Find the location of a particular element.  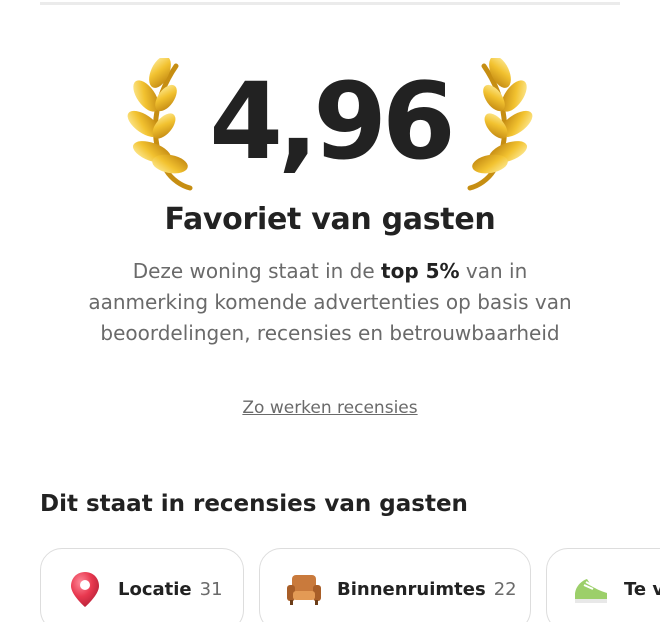

chip-count: 22 is located at coordinates (505, 589).